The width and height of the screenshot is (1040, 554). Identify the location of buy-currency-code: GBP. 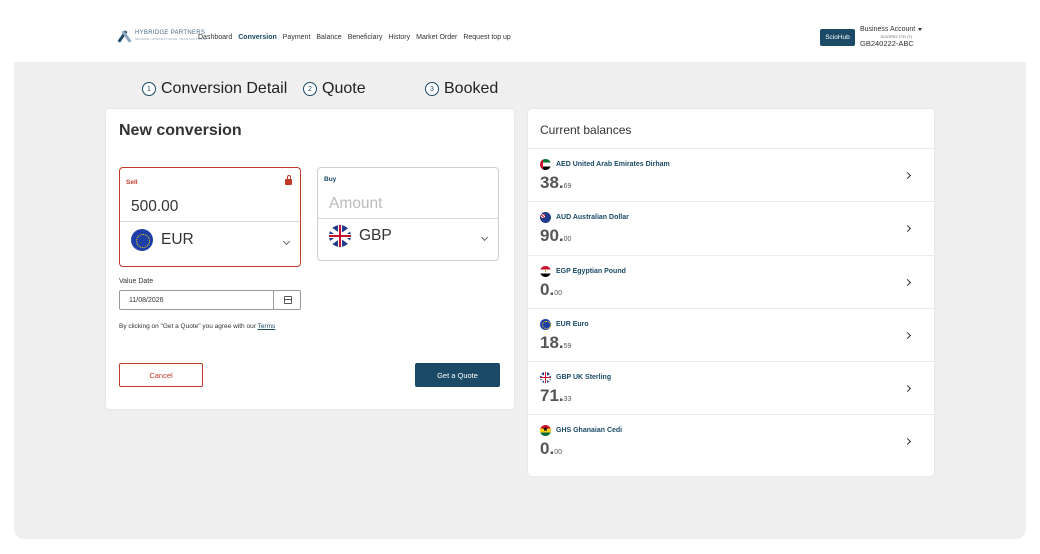
(375, 235).